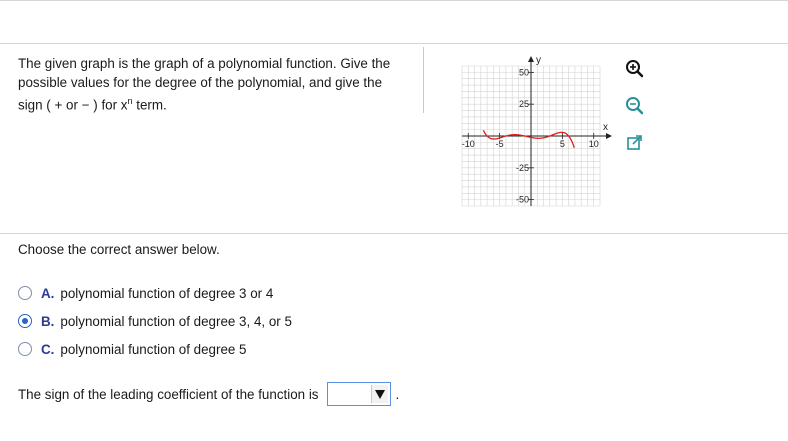 Image resolution: width=788 pixels, height=441 pixels. I want to click on dropdown-arrow-icon, so click(379, 394).